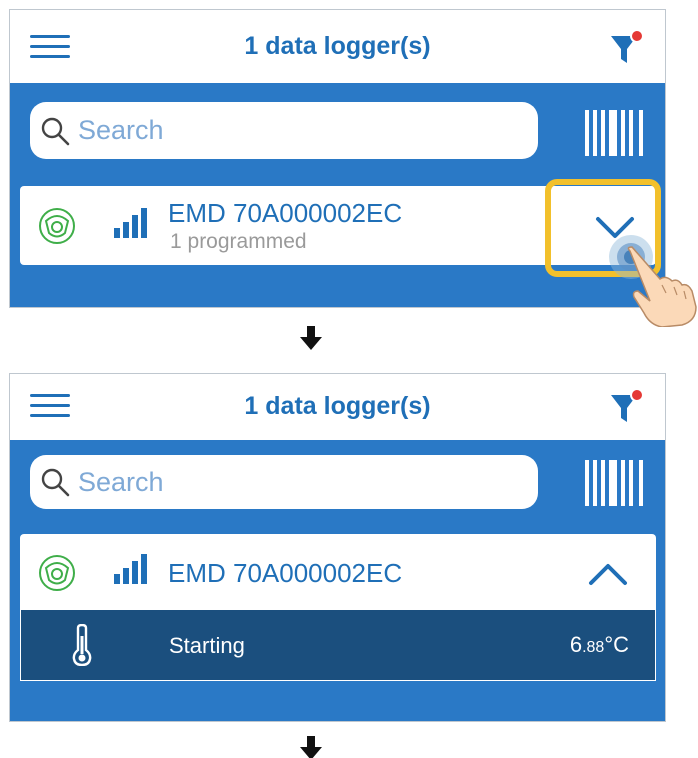 The width and height of the screenshot is (698, 758). I want to click on temperature-unit: °C, so click(616, 644).